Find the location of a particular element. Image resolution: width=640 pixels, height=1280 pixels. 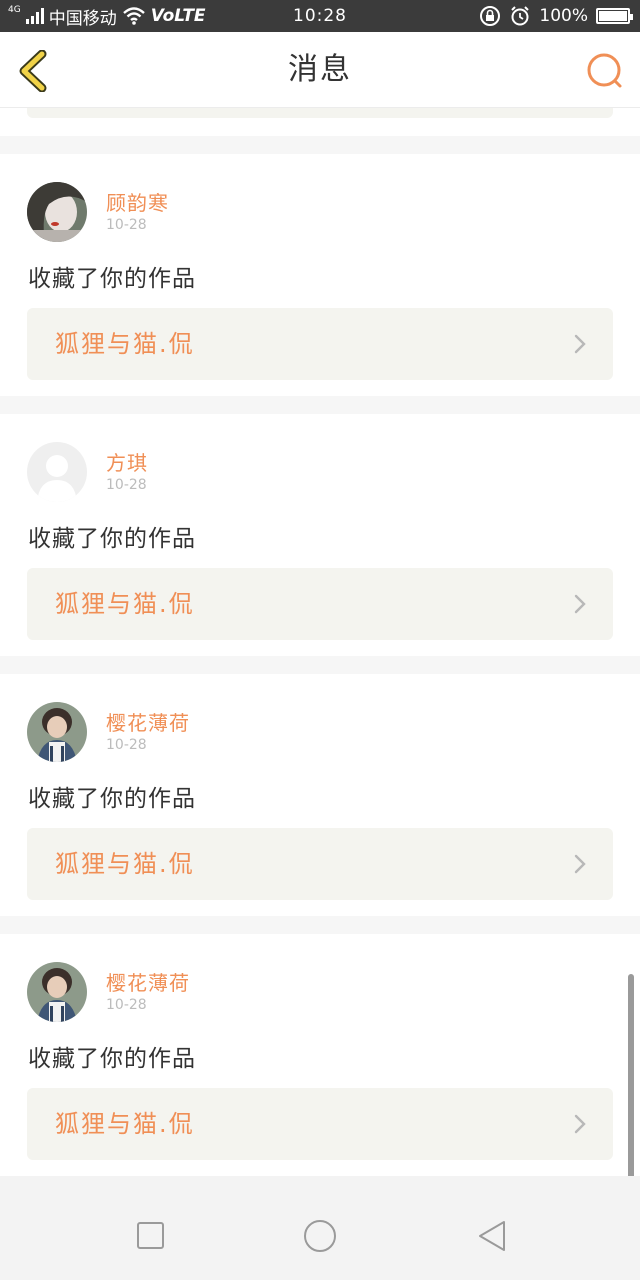

system-back-button is located at coordinates (492, 1236).